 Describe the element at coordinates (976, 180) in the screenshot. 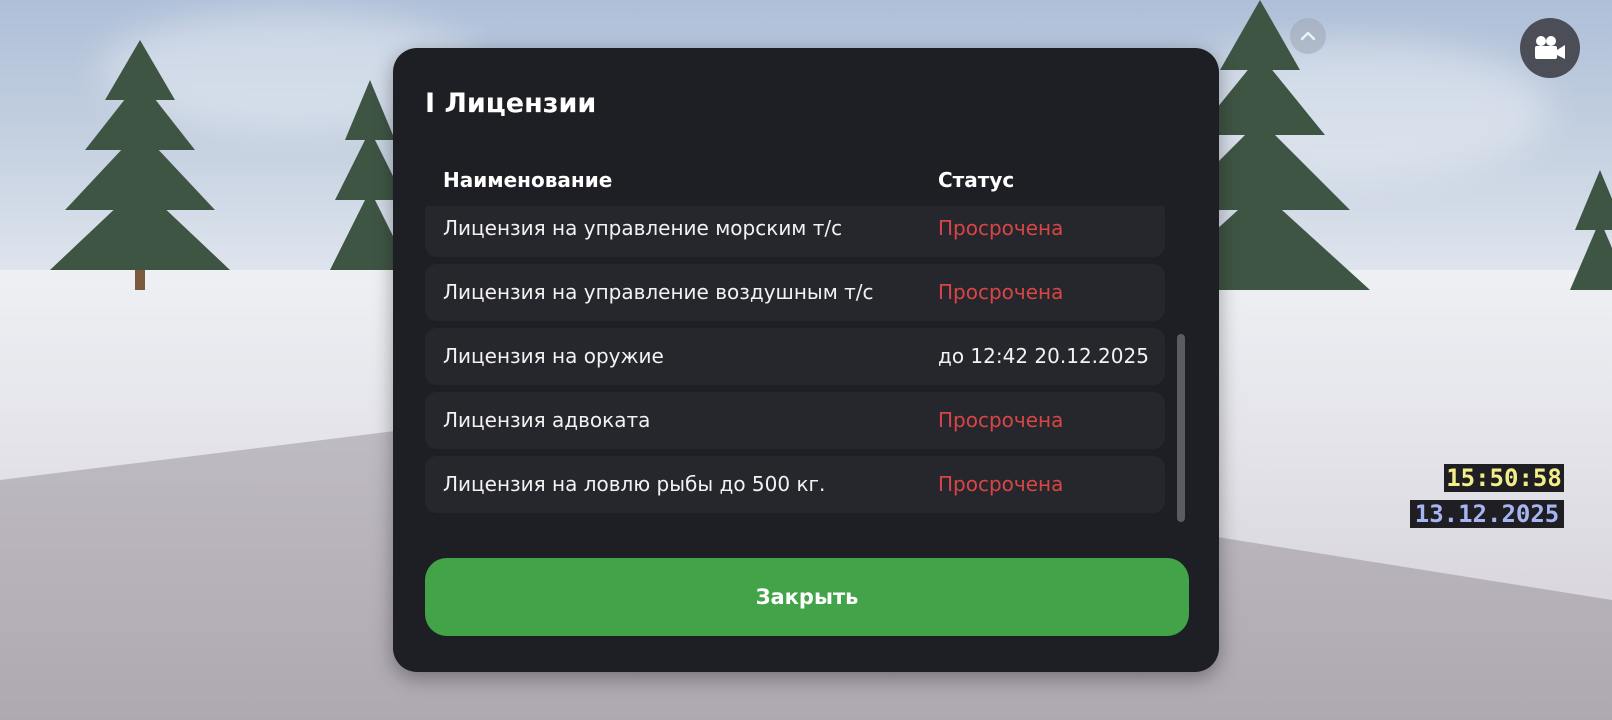

I see `column-header-status: Статус` at that location.